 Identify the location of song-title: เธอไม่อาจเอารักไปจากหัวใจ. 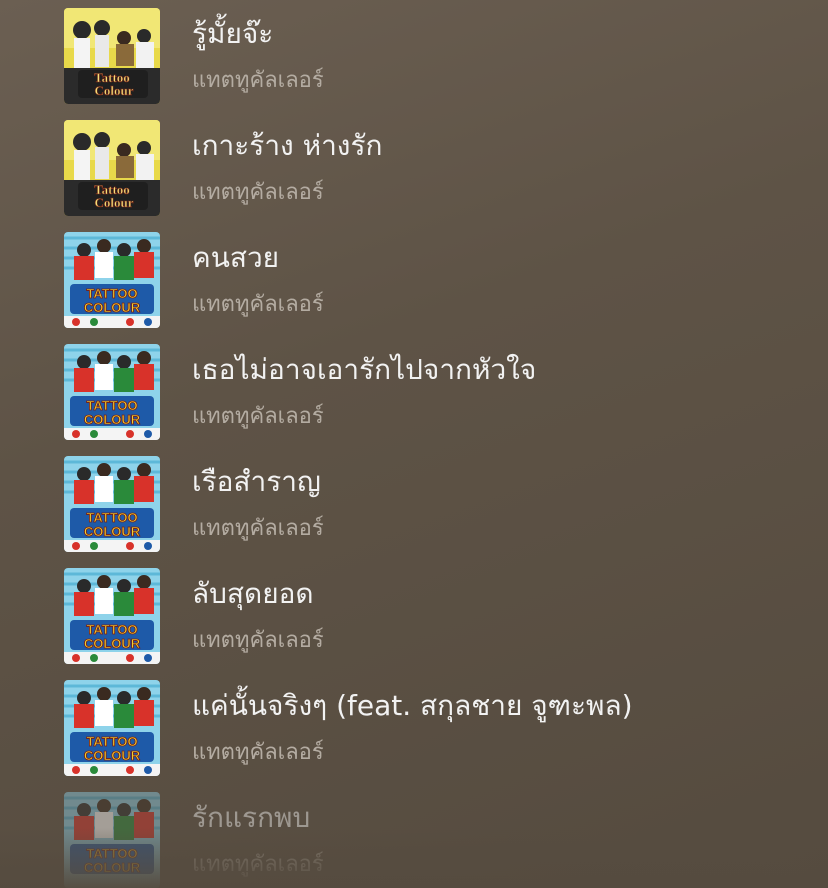
(364, 369).